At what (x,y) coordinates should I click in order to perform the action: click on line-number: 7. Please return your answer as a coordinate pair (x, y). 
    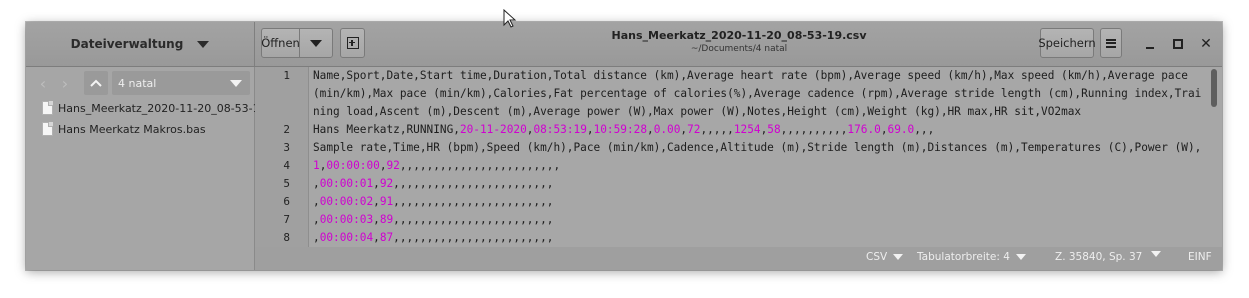
    Looking at the image, I should click on (286, 219).